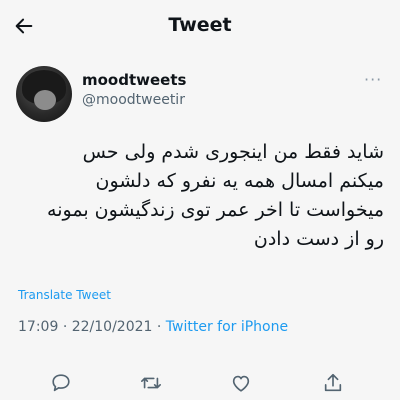 This screenshot has width=400, height=400. What do you see at coordinates (318, 239) in the screenshot?
I see `tweet-line: رو از دست دادن` at bounding box center [318, 239].